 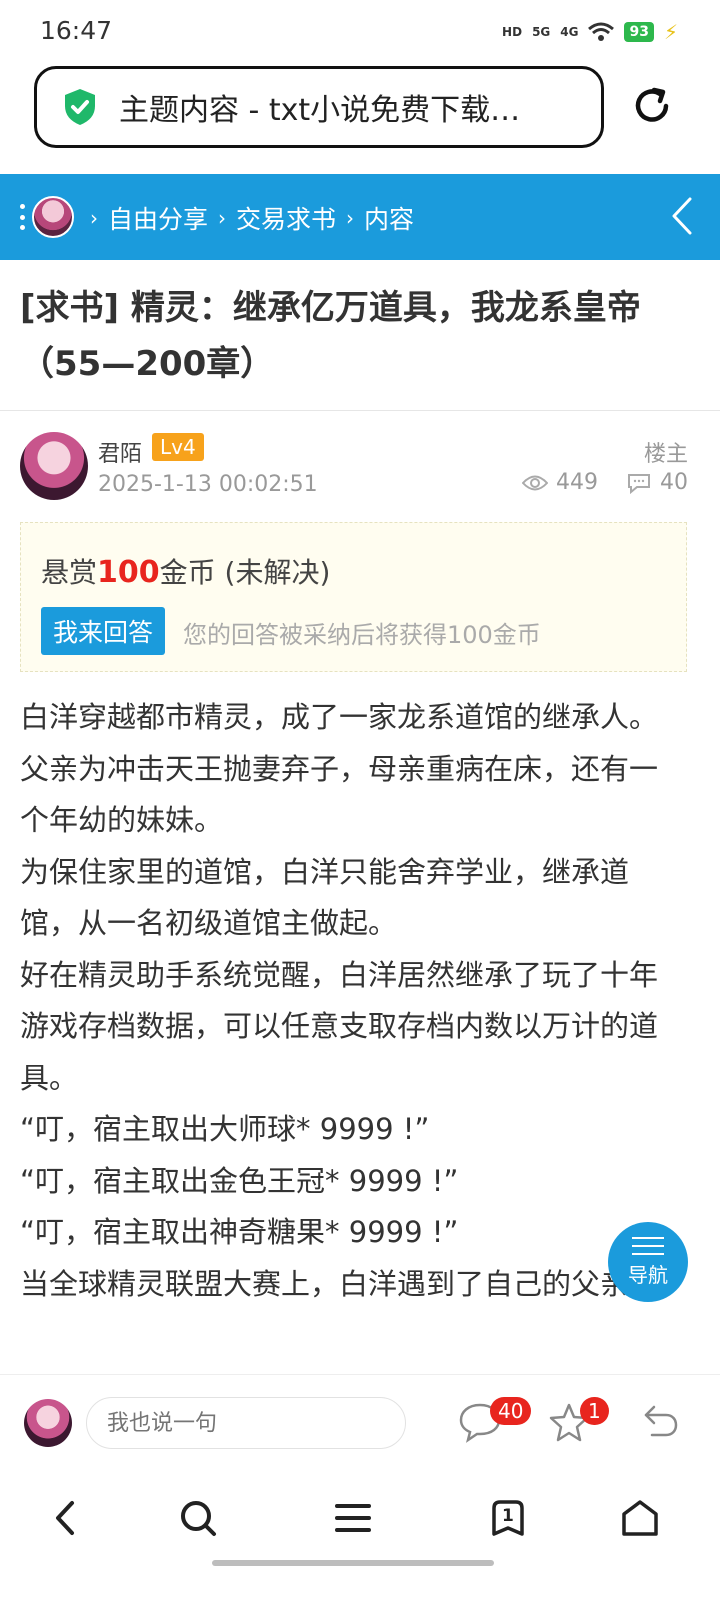 I want to click on reward-amount: 100, so click(x=128, y=572).